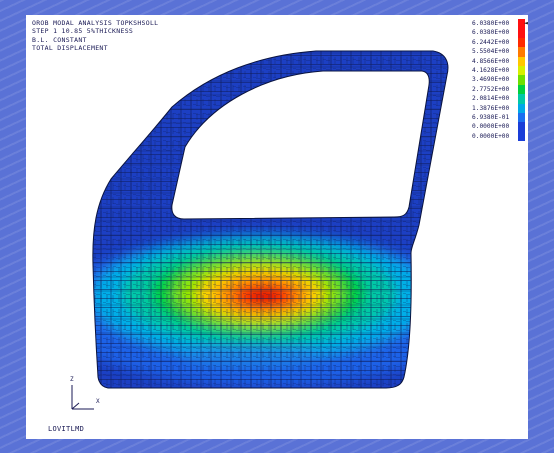 Image resolution: width=554 pixels, height=453 pixels. Describe the element at coordinates (72, 379) in the screenshot. I see `axis-z-label: Z` at that location.